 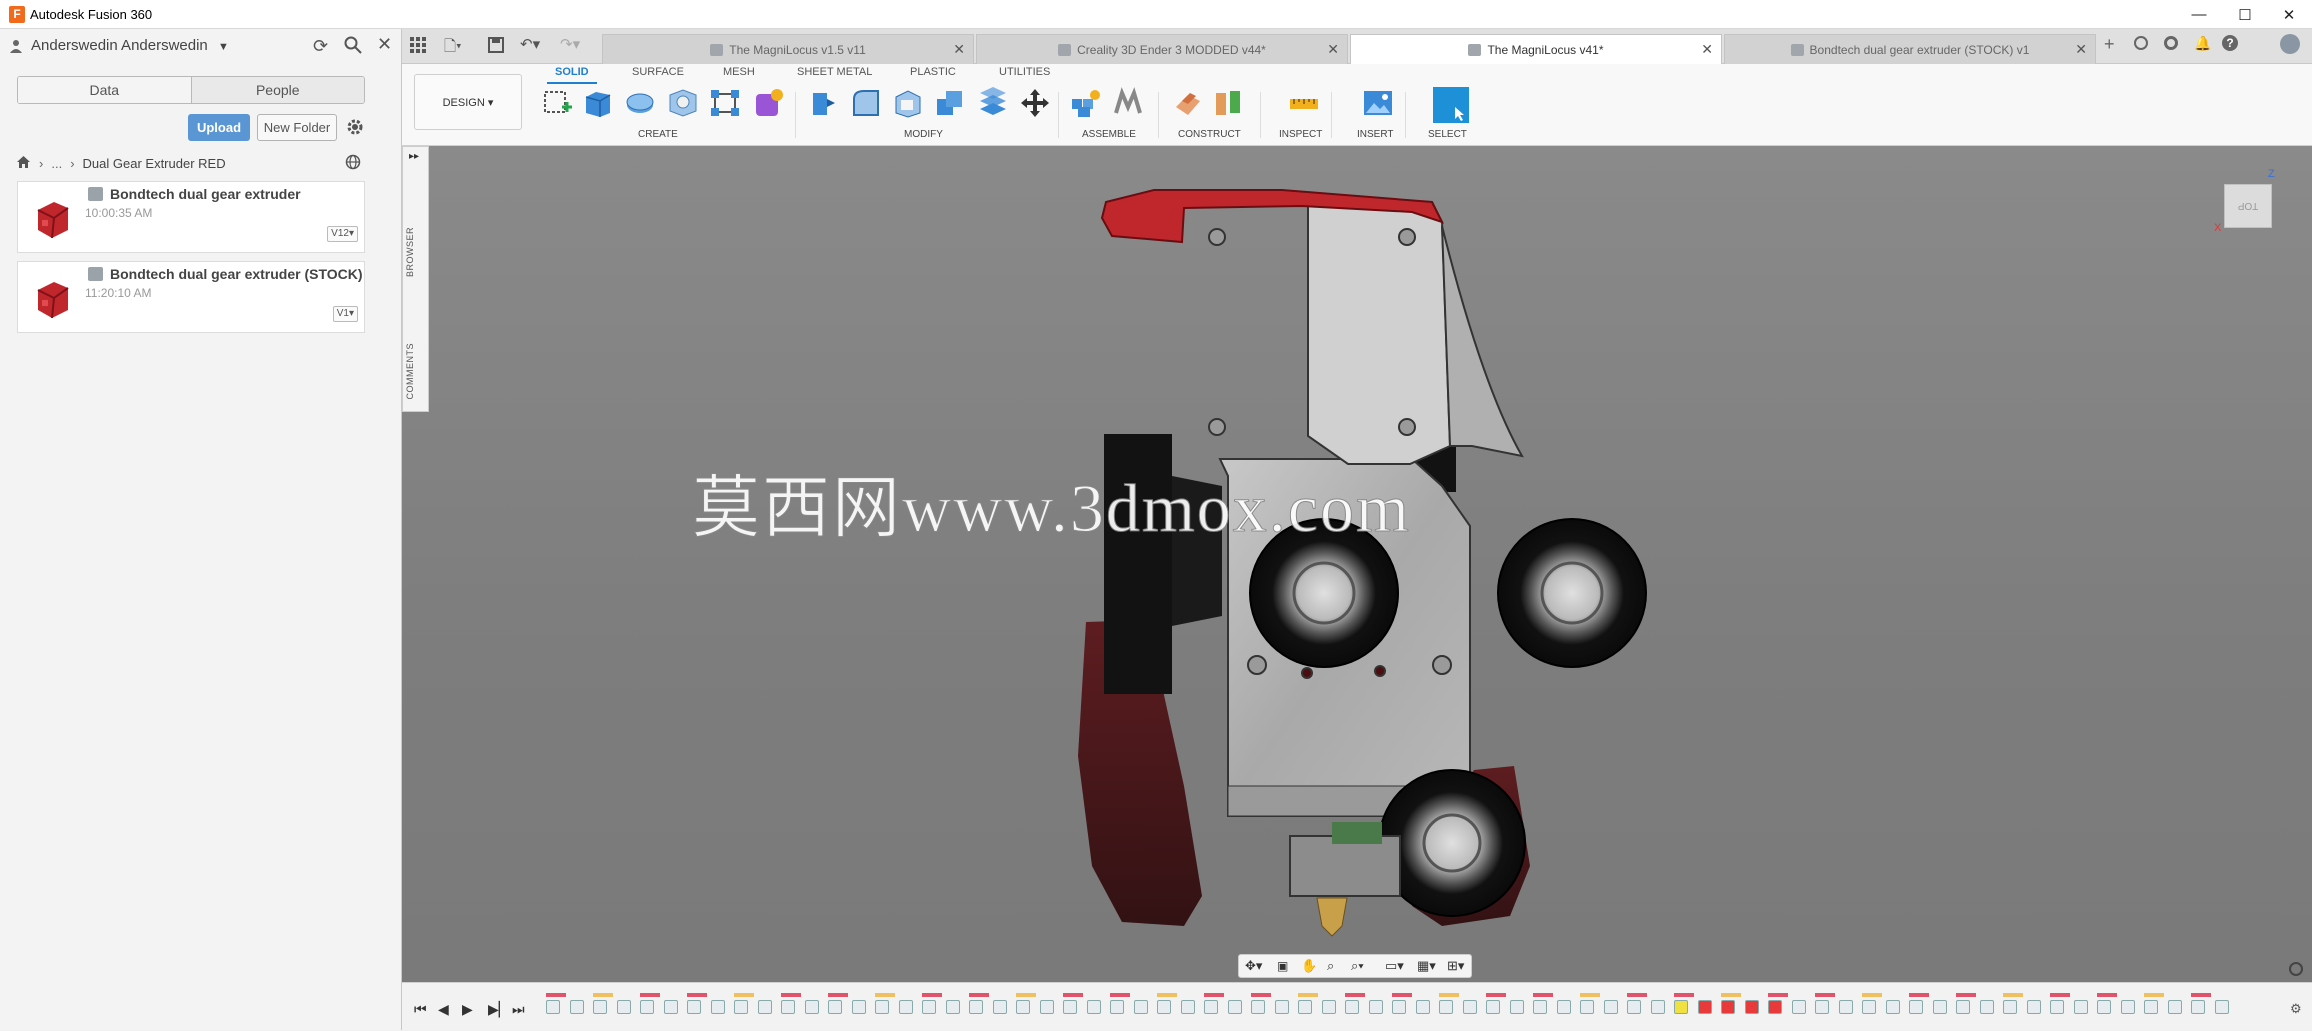 What do you see at coordinates (277, 90) in the screenshot?
I see `tab-people: People` at bounding box center [277, 90].